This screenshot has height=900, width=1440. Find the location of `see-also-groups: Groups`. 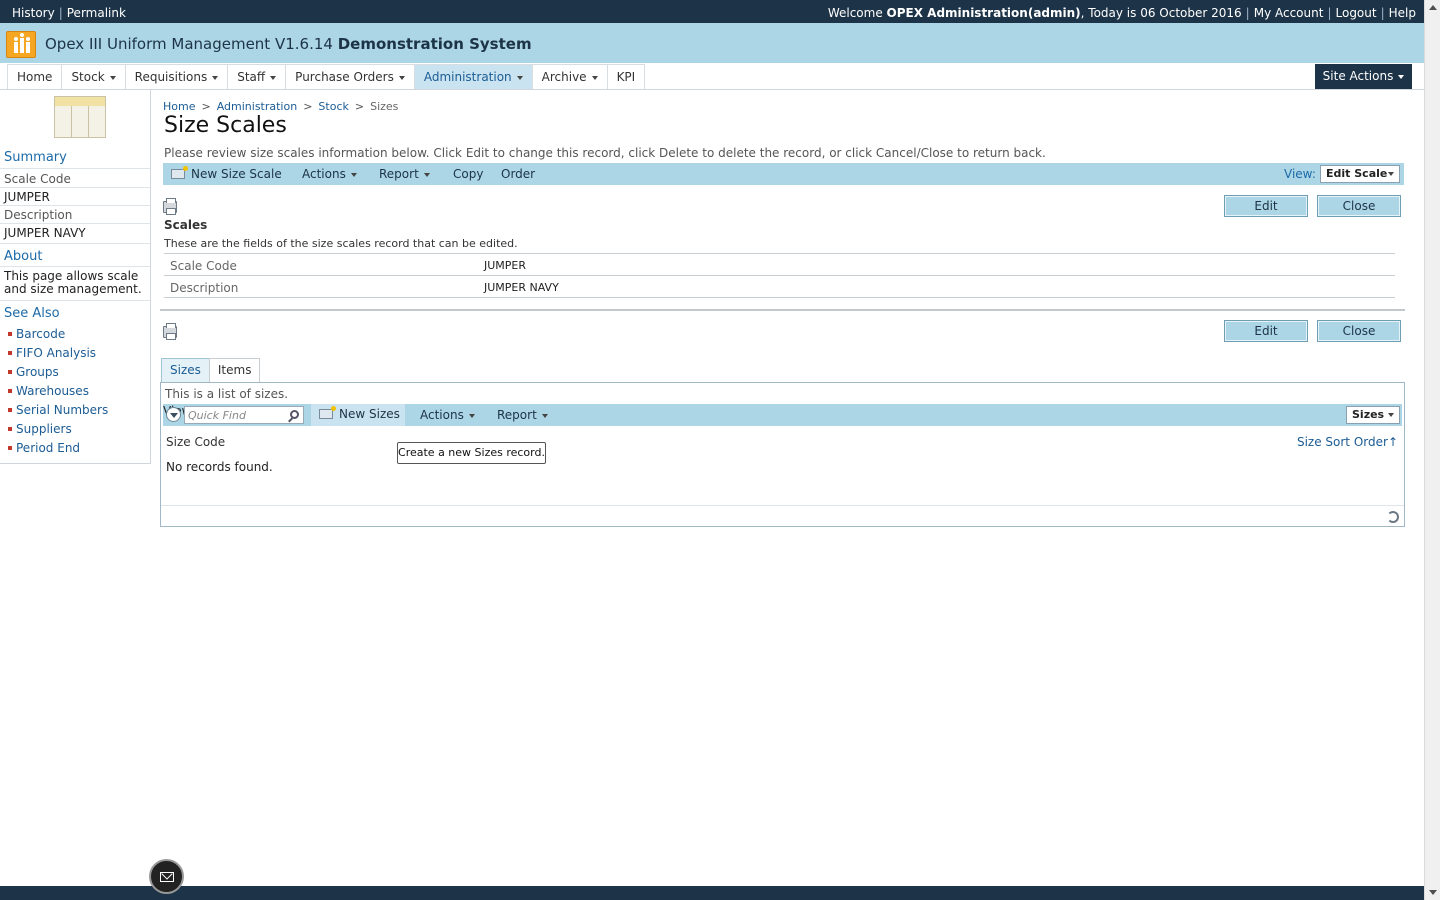

see-also-groups: Groups is located at coordinates (58, 374).